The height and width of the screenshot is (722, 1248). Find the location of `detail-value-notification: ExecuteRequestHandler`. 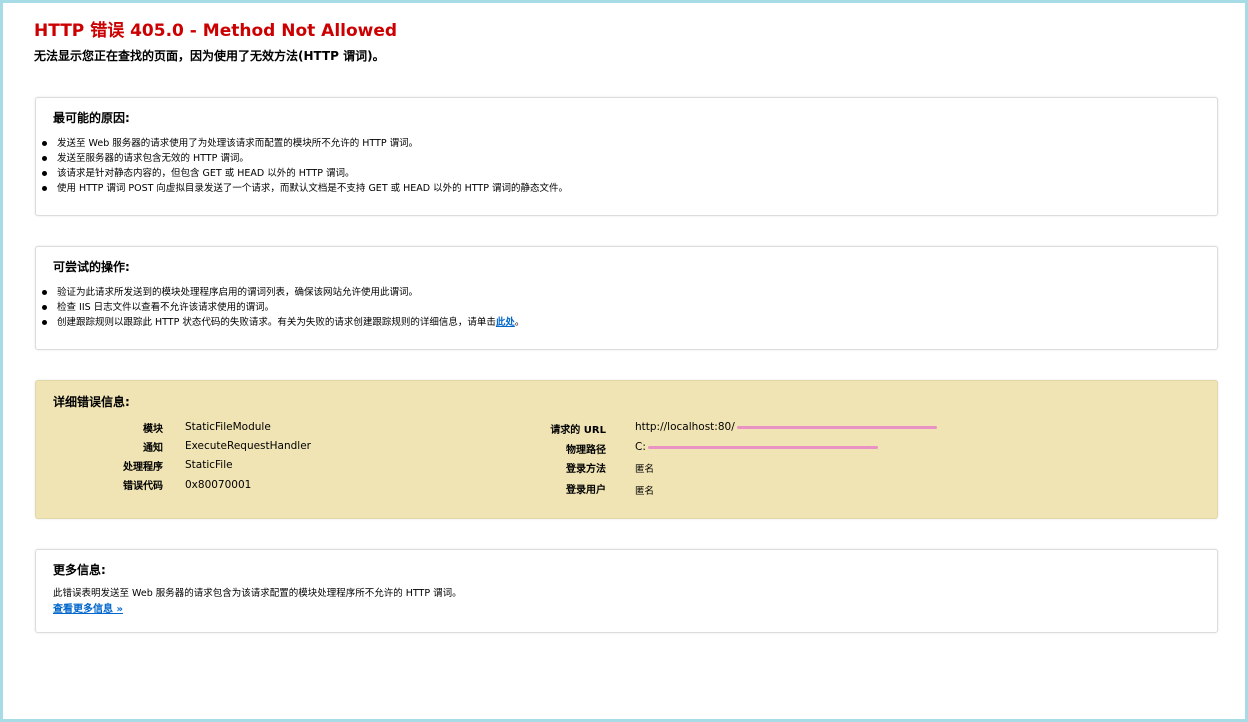

detail-value-notification: ExecuteRequestHandler is located at coordinates (248, 446).